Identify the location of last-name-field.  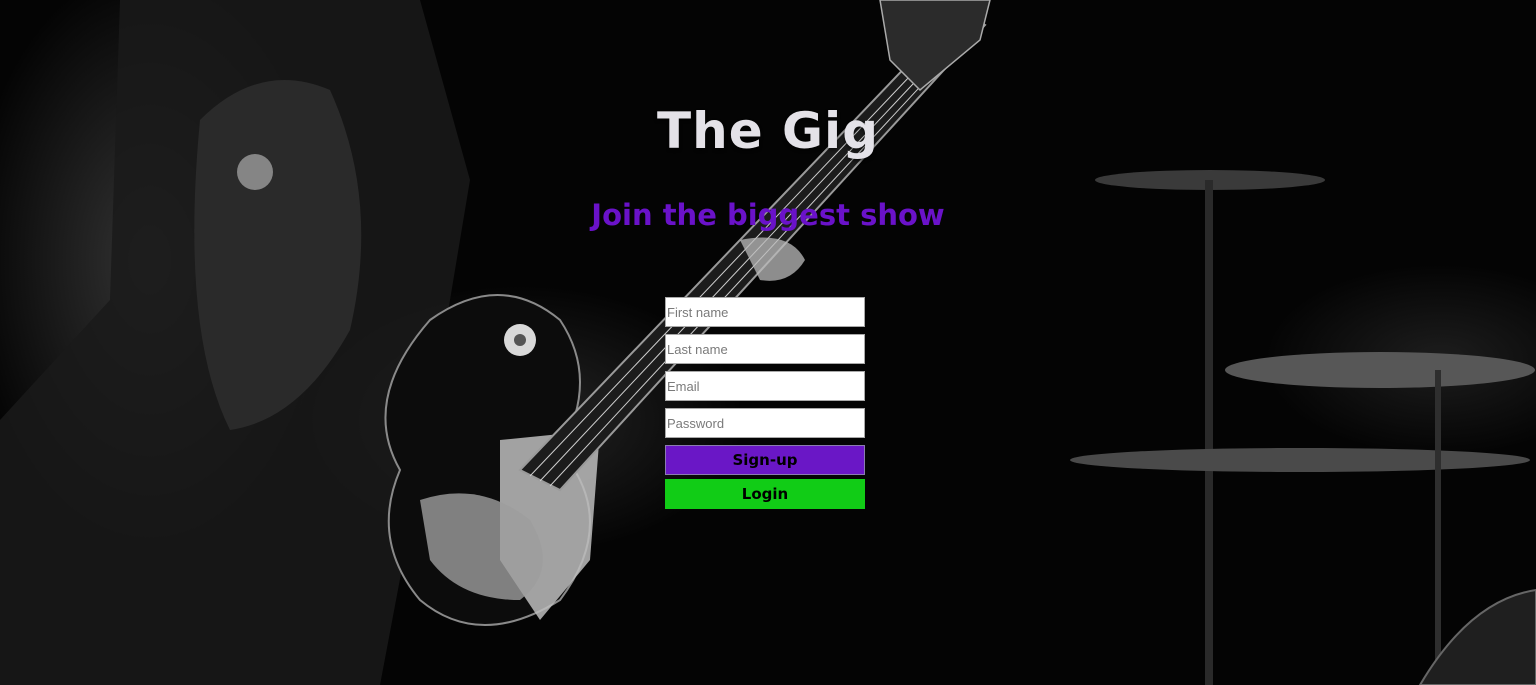
(765, 349).